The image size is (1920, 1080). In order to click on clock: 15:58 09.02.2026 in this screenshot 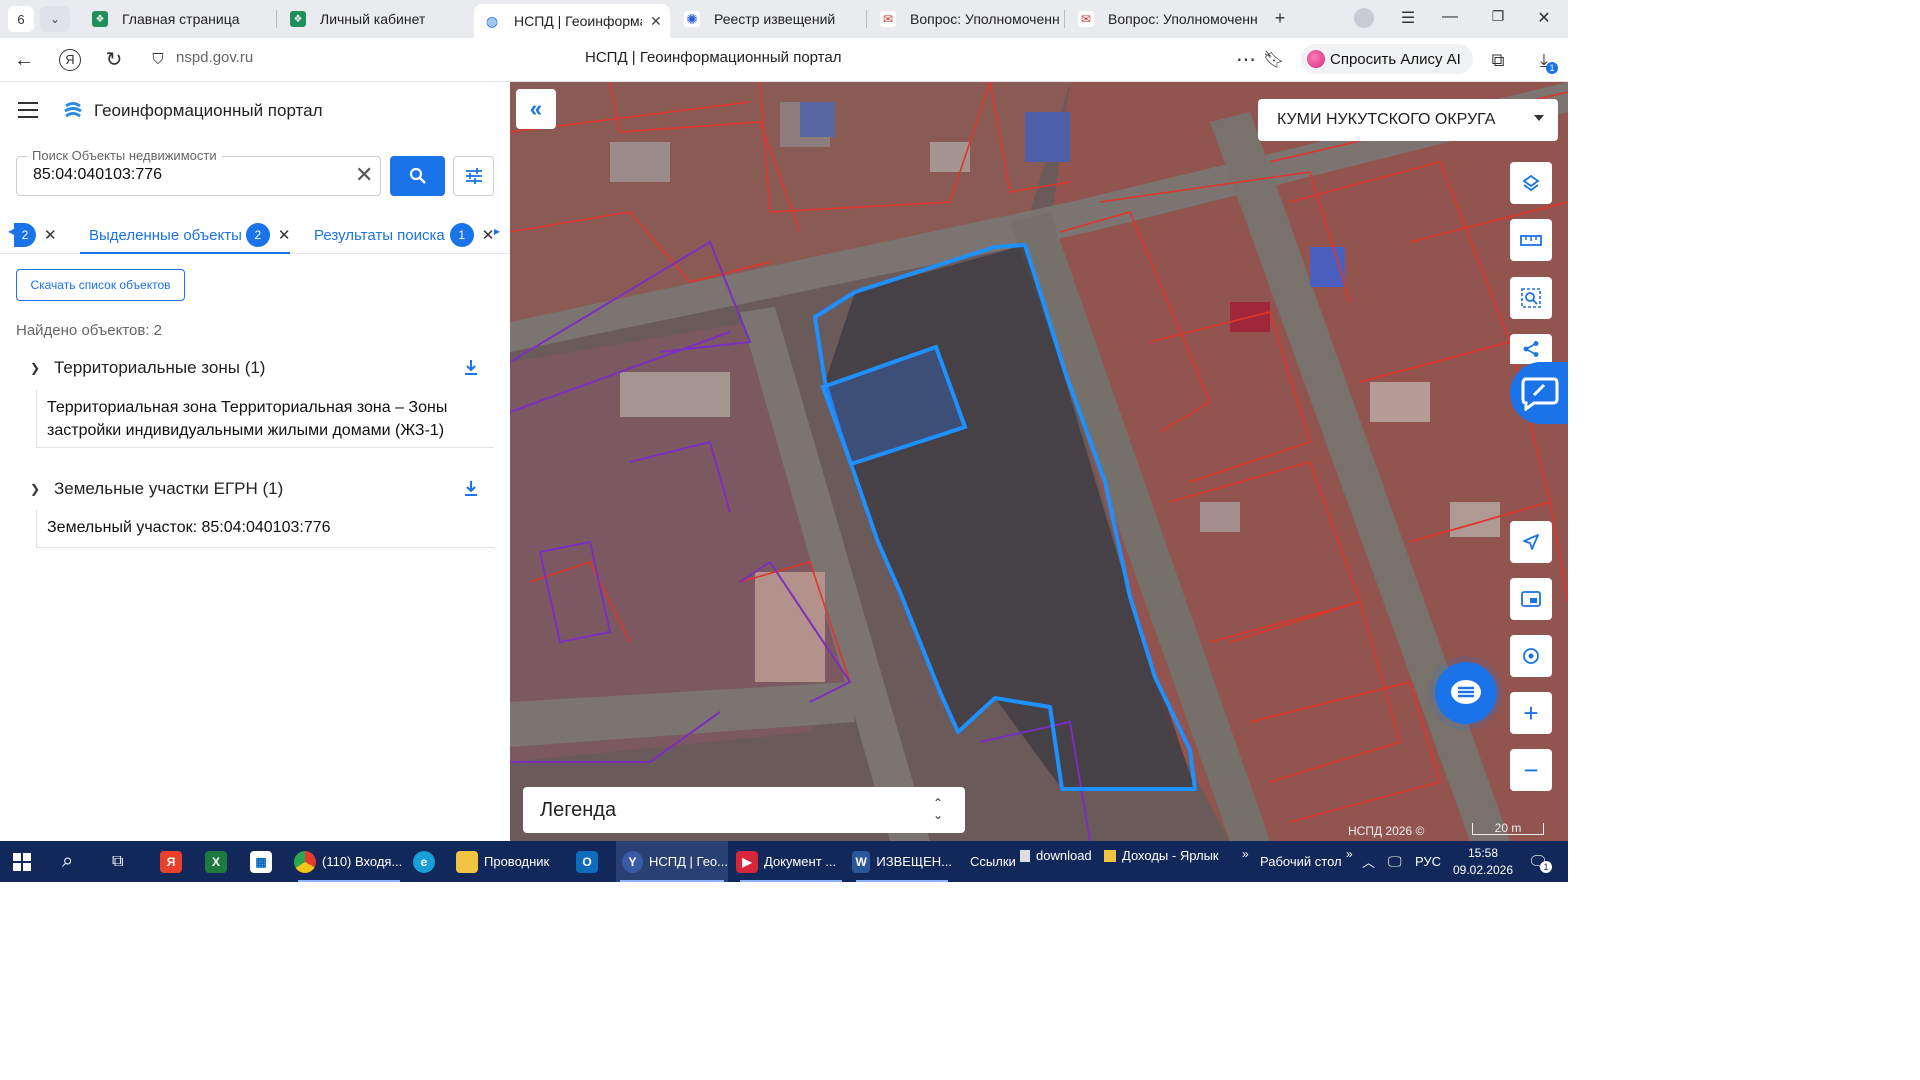, I will do `click(1483, 861)`.